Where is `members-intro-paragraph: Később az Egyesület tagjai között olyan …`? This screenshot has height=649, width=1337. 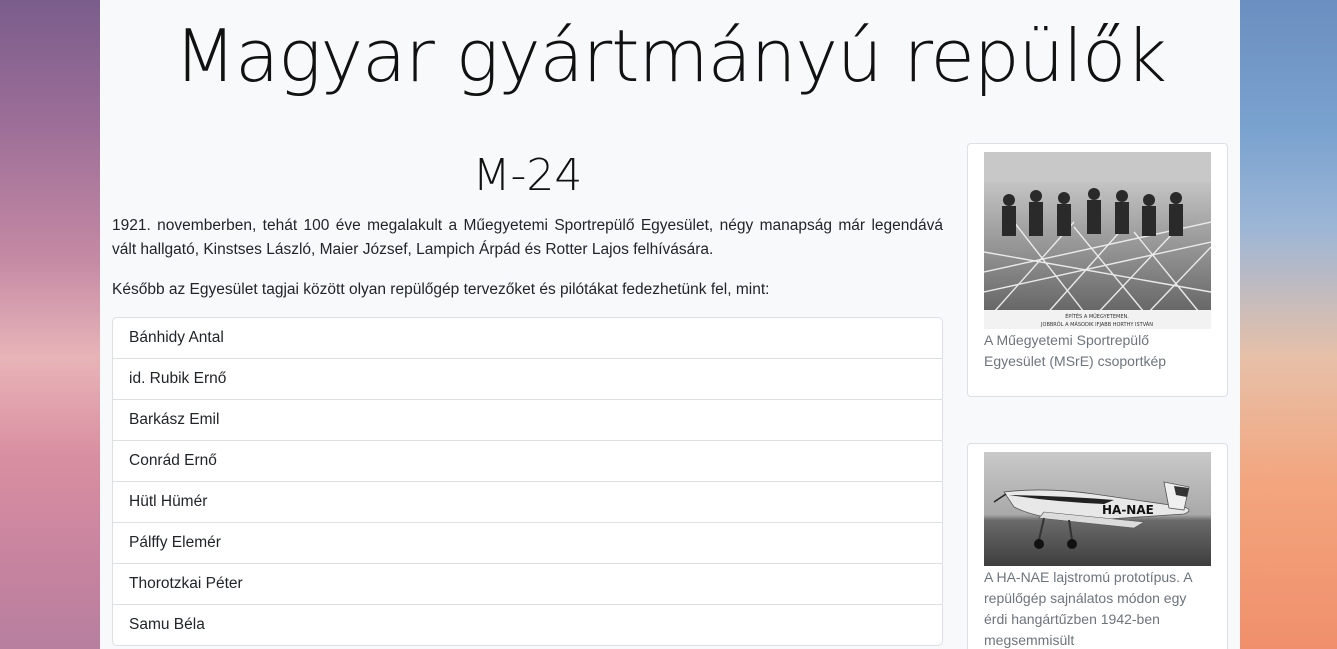 members-intro-paragraph: Később az Egyesület tagjai között olyan … is located at coordinates (441, 289).